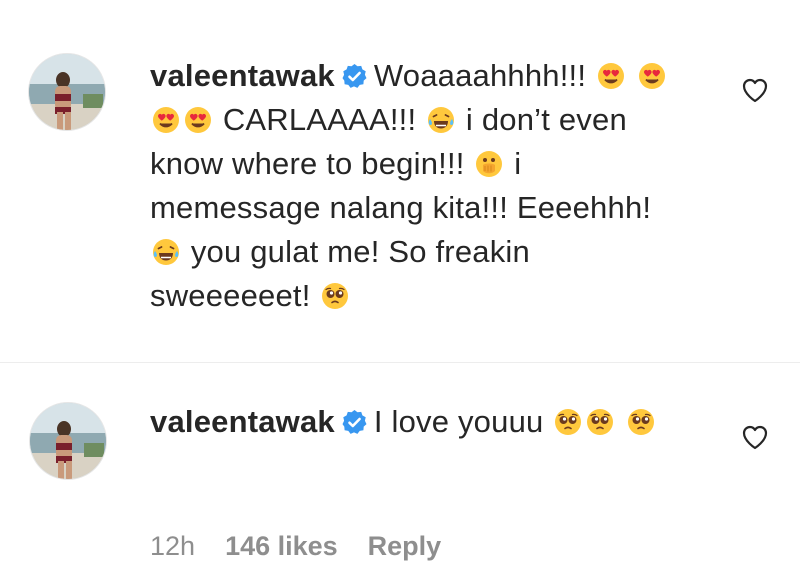  I want to click on comment-segment: I love youuu, so click(458, 421).